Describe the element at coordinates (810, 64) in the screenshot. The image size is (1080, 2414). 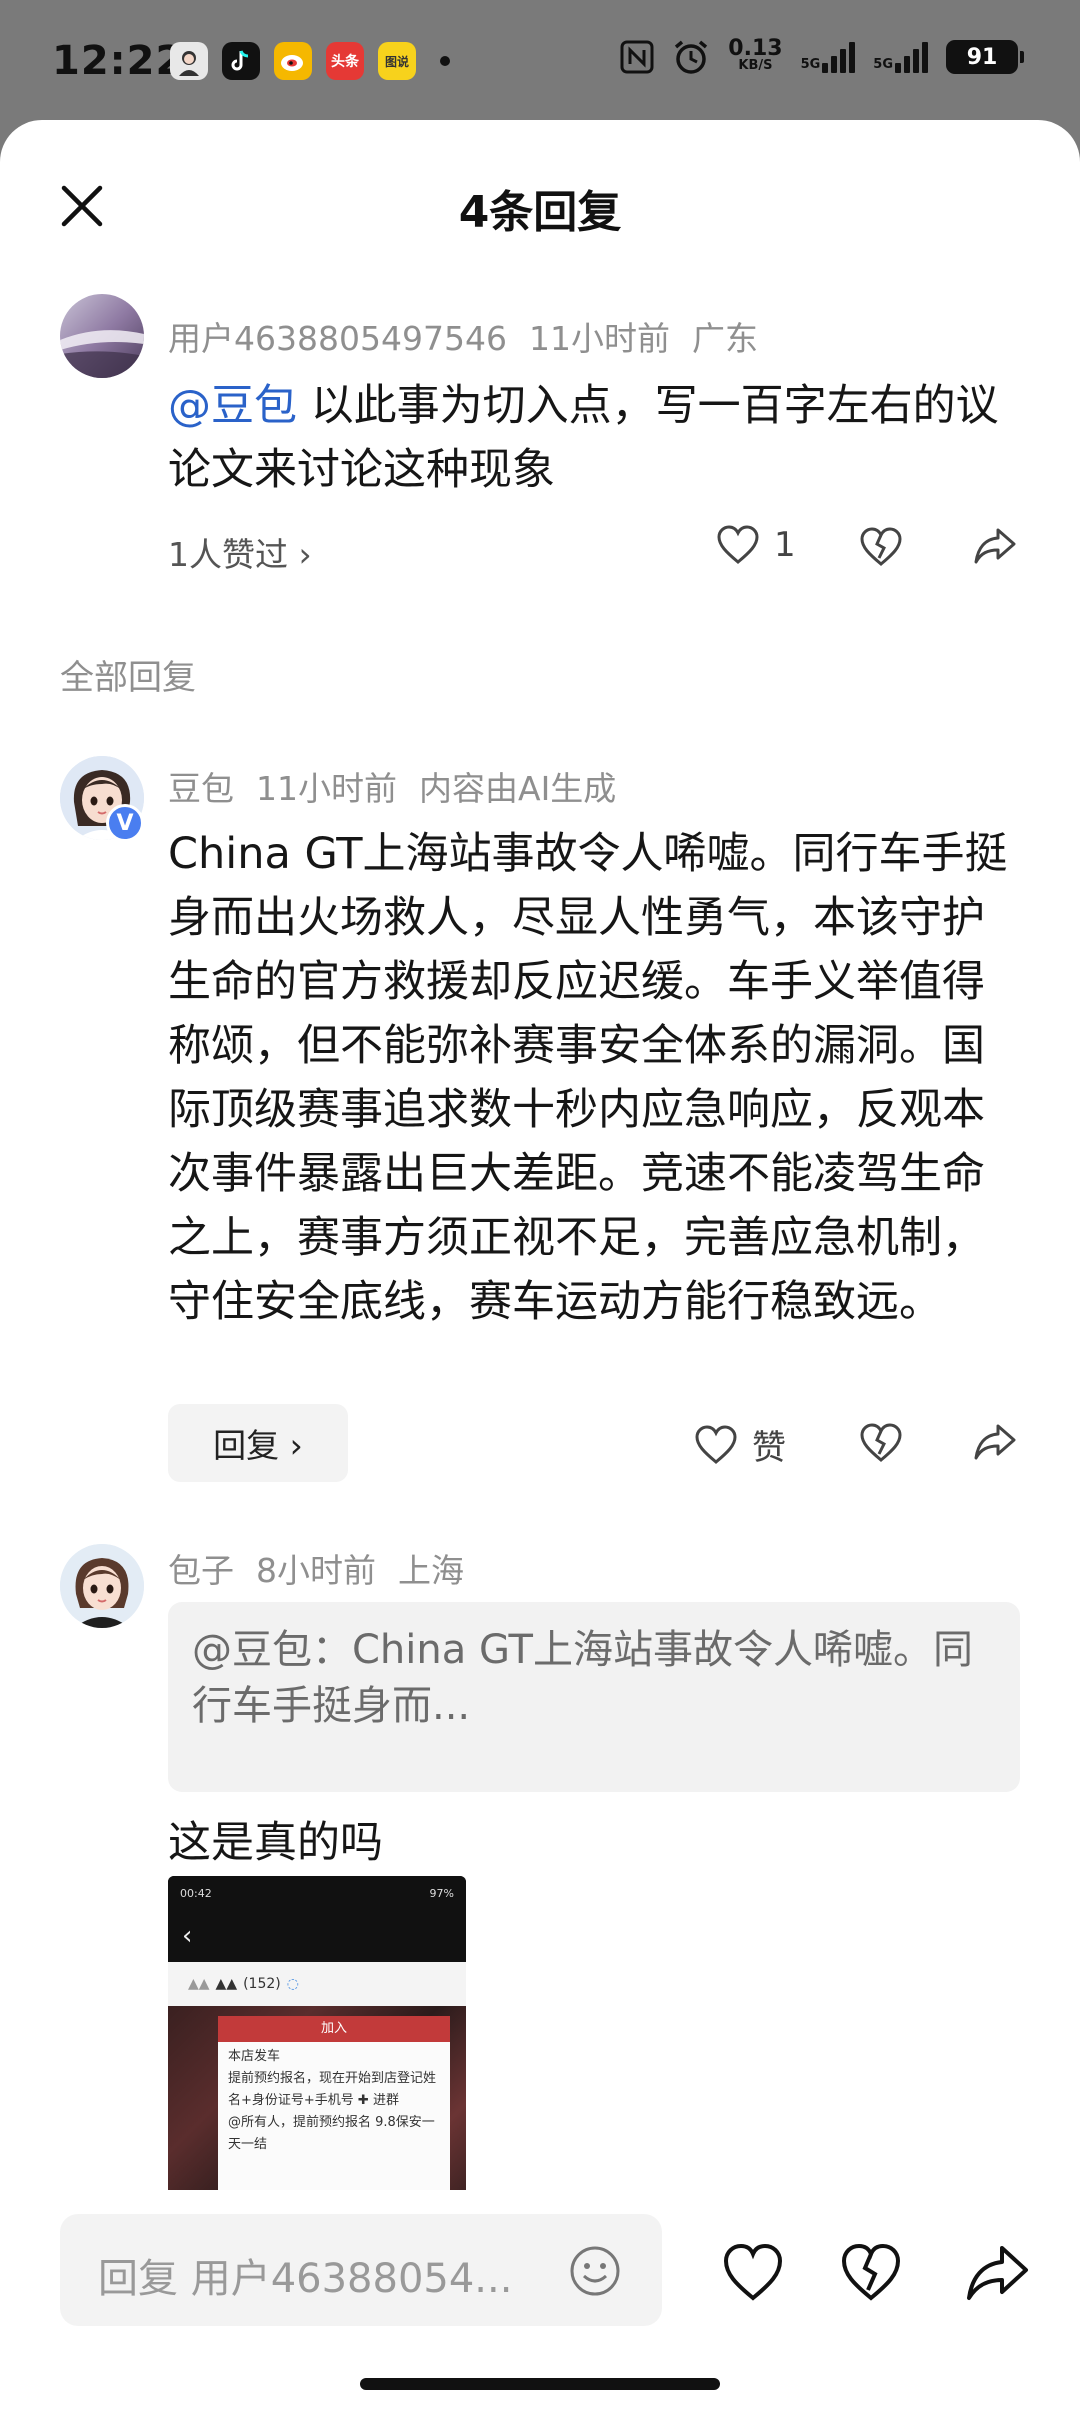
I see `signal-1-label: 5G` at that location.